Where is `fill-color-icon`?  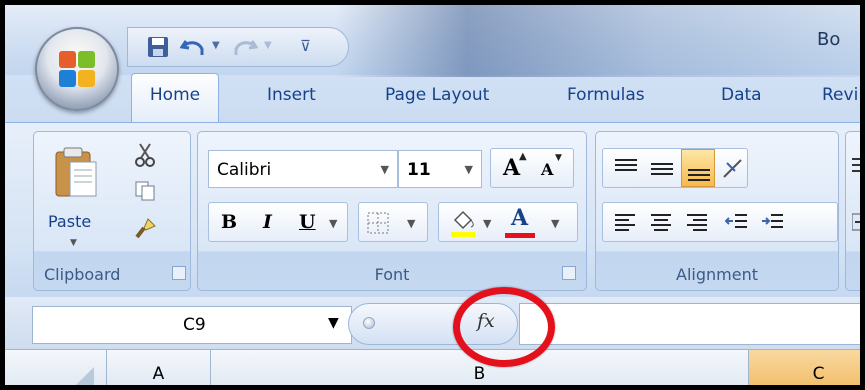 fill-color-icon is located at coordinates (463, 223).